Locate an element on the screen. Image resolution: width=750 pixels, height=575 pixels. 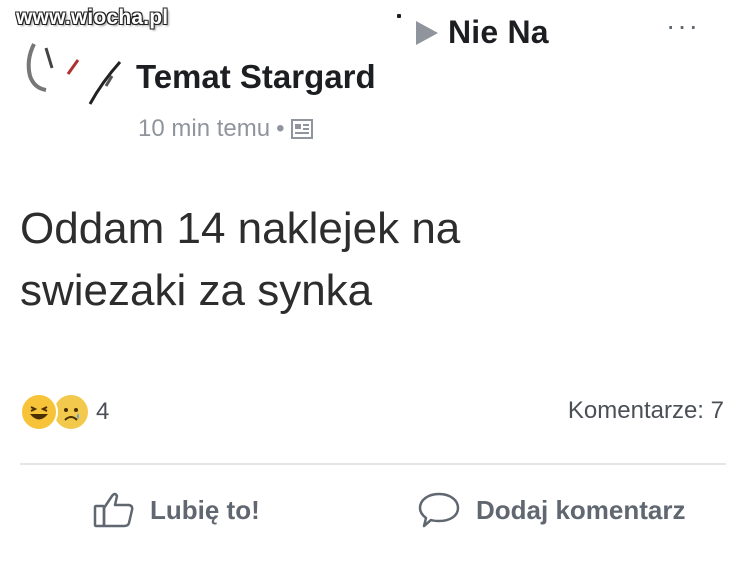
reaction-count: 4 is located at coordinates (103, 411).